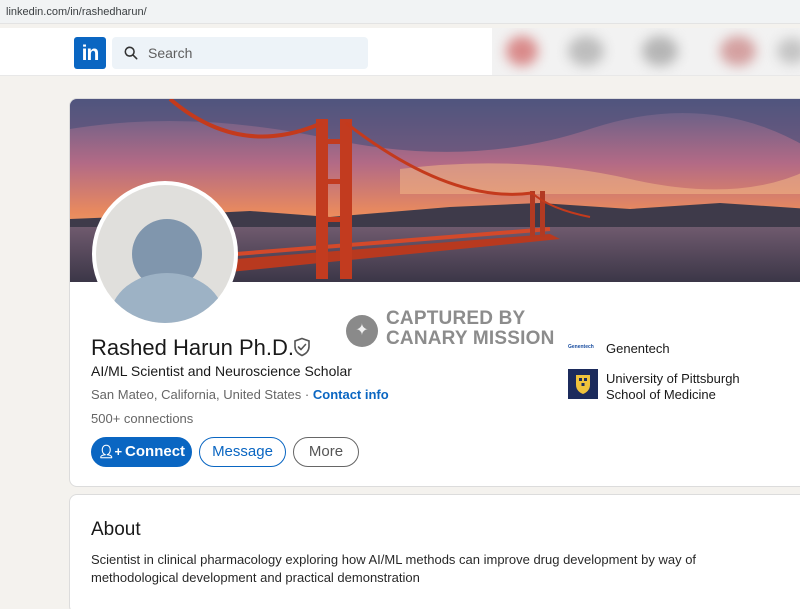 Image resolution: width=800 pixels, height=609 pixels. Describe the element at coordinates (76, 12) in the screenshot. I see `url-text: linkedin.com/in/rashedharun/` at that location.